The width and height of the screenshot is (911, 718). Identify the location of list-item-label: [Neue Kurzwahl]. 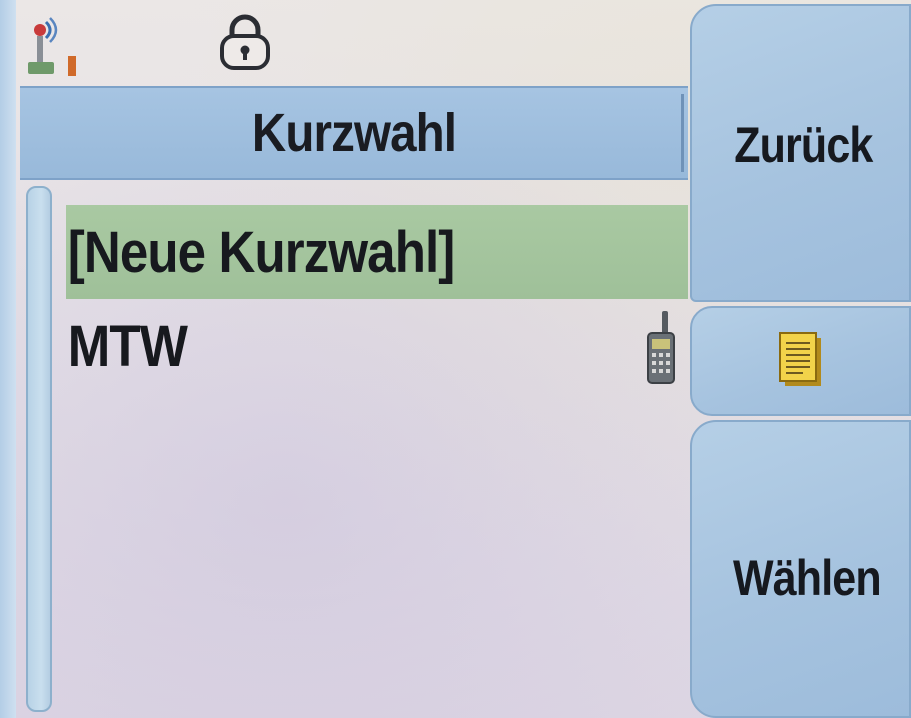
(261, 252).